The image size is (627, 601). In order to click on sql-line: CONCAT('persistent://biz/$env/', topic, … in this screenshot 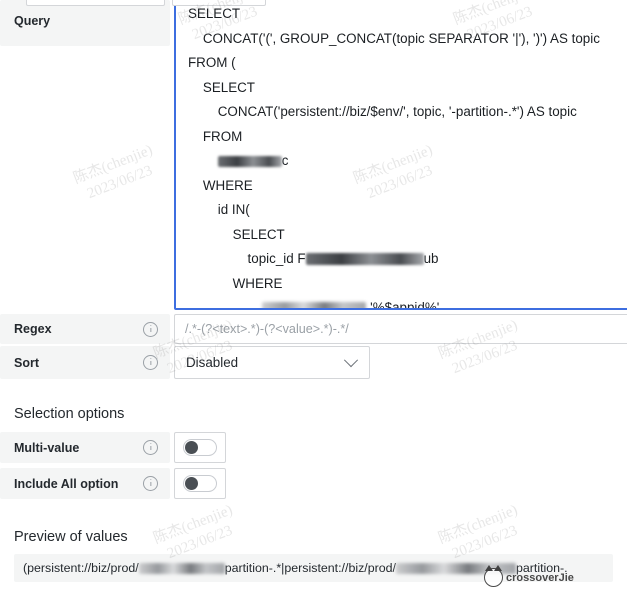, I will do `click(382, 111)`.